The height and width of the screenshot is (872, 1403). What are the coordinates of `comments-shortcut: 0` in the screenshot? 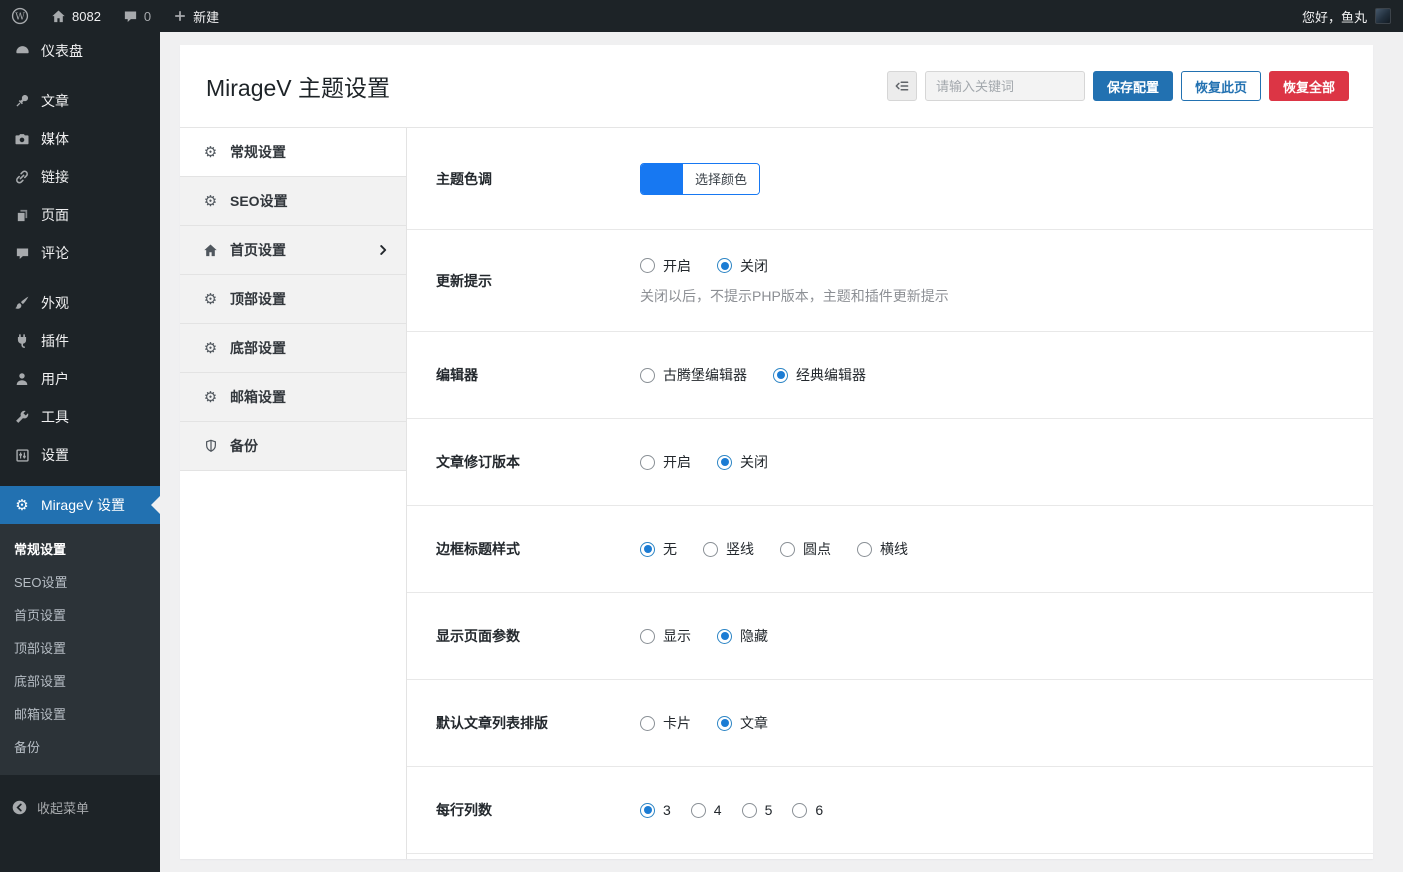 It's located at (137, 16).